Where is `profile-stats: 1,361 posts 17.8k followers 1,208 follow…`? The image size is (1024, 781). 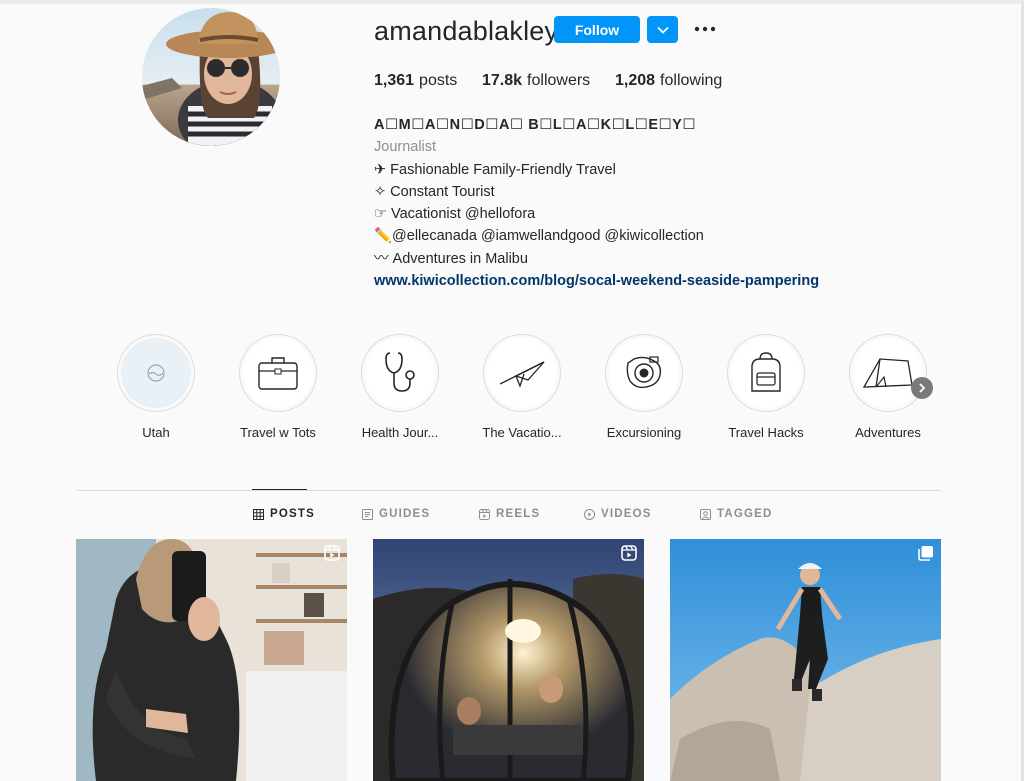
profile-stats: 1,361 posts 17.8k followers 1,208 follow… is located at coordinates (548, 81).